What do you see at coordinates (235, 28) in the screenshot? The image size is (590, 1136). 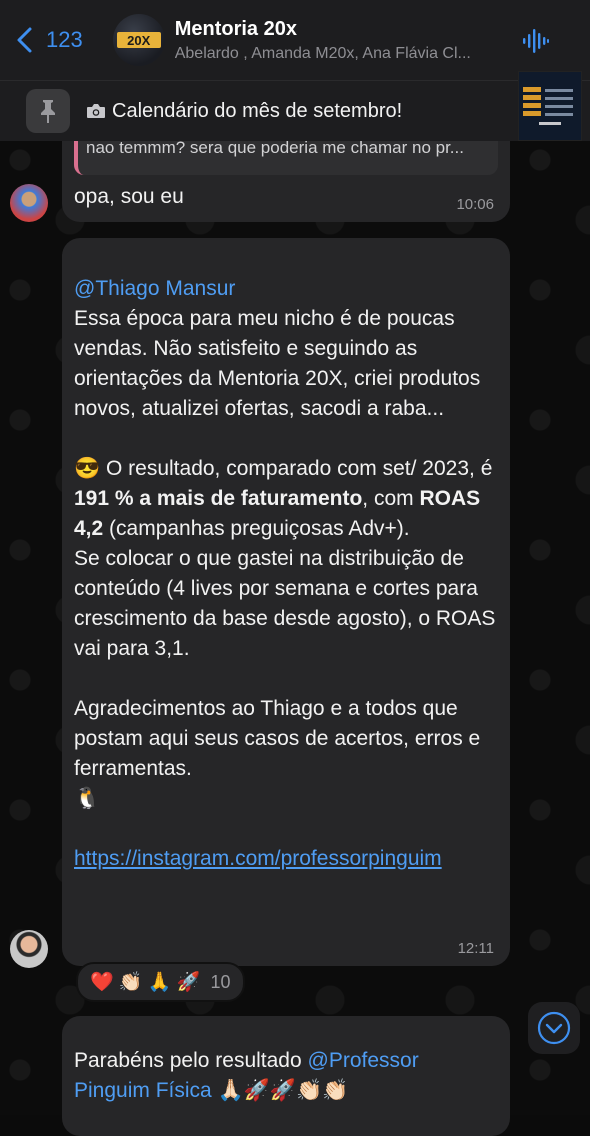 I see `chat-title: Mentoria 20x` at bounding box center [235, 28].